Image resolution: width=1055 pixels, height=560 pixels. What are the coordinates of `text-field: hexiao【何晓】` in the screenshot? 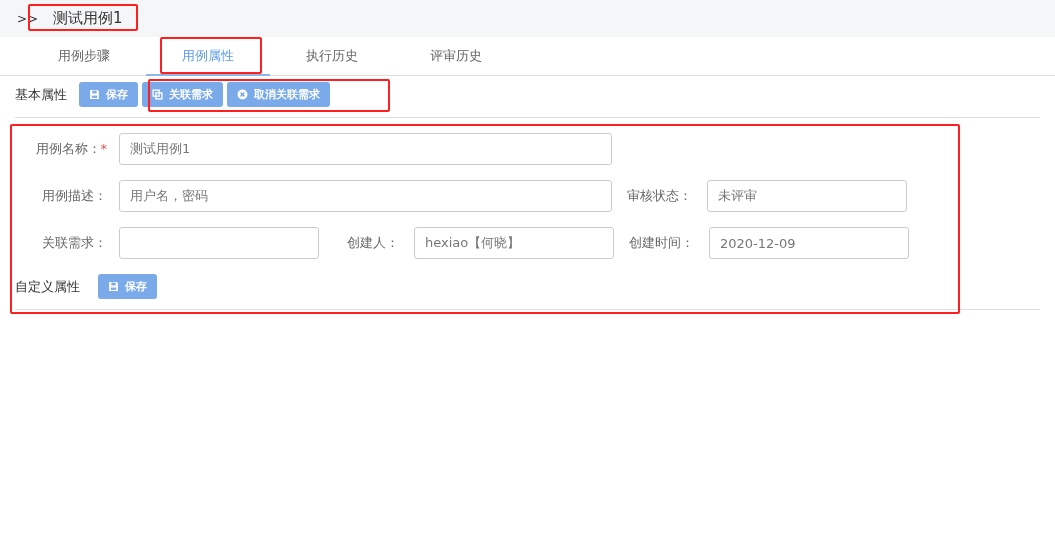 It's located at (514, 243).